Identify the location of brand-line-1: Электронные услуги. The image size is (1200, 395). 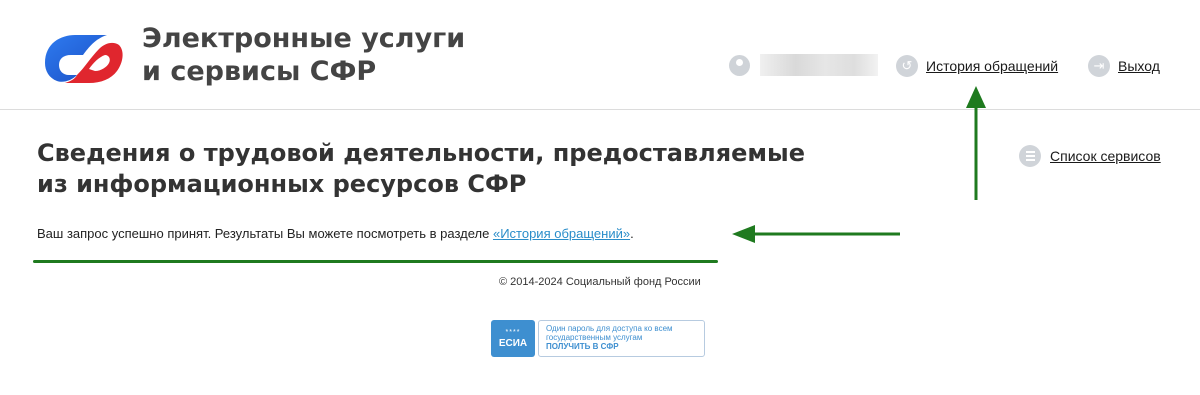
(304, 38).